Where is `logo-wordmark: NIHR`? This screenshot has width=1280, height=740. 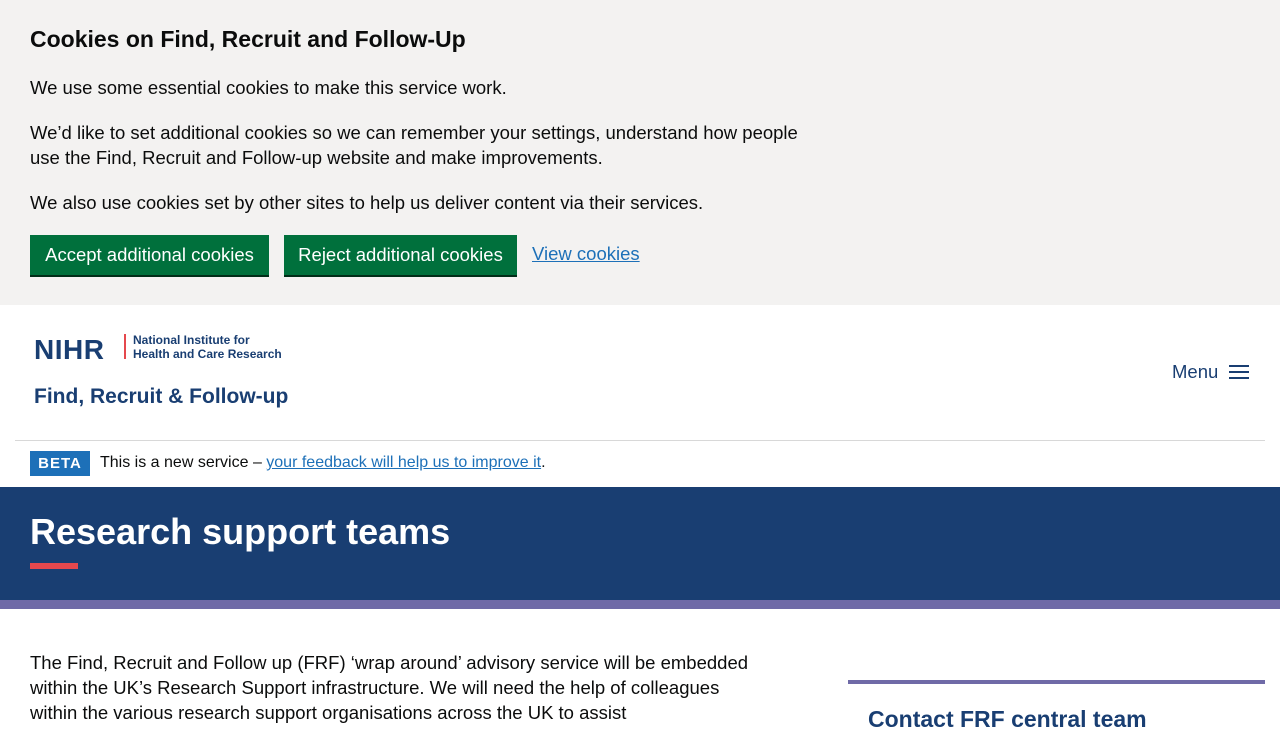
logo-wordmark: NIHR is located at coordinates (69, 349).